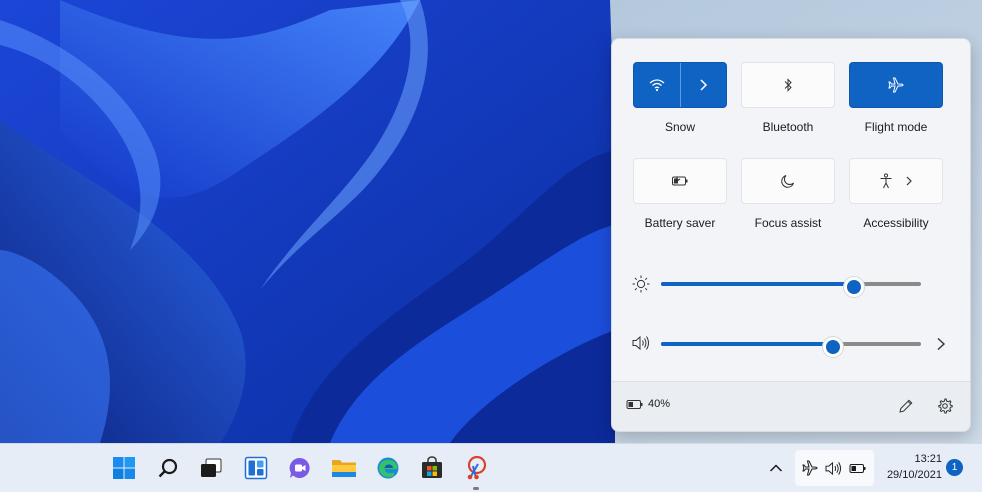 This screenshot has height=492, width=982. I want to click on brightness-slider, so click(791, 287).